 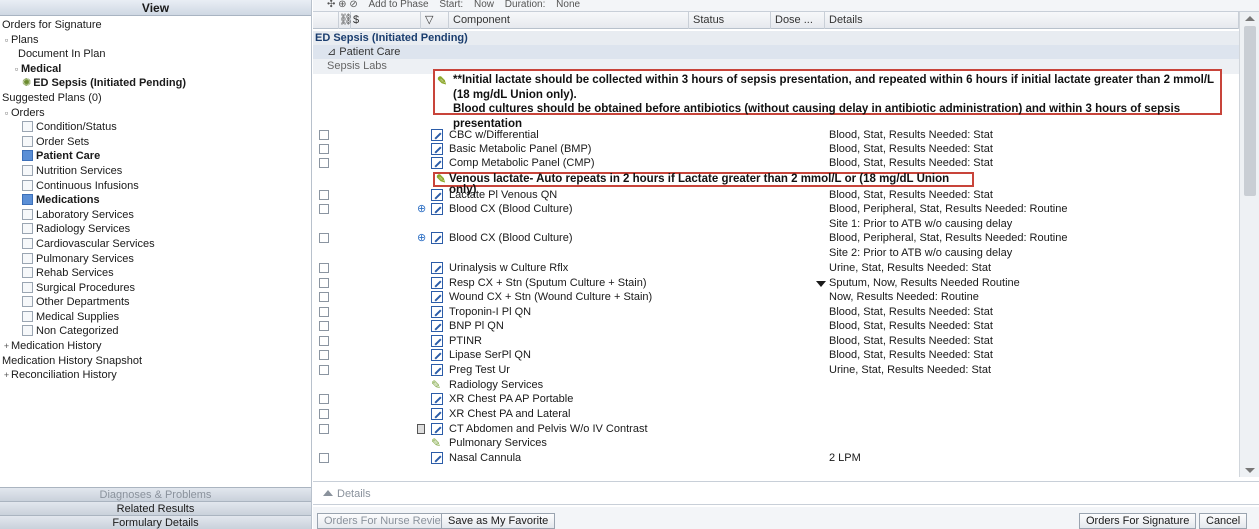 What do you see at coordinates (776, 429) in the screenshot?
I see `order-row: CT Abdomen and Pelvis W/o IV Contrast` at bounding box center [776, 429].